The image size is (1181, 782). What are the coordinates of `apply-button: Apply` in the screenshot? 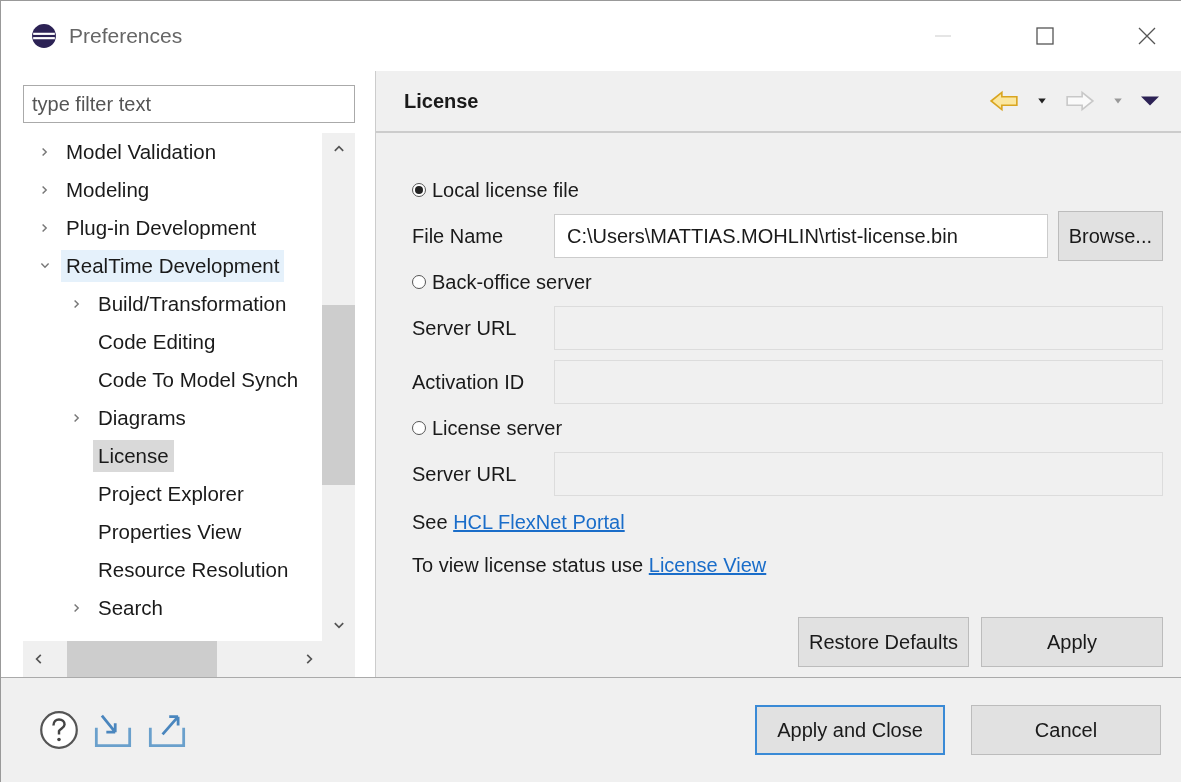 It's located at (1072, 642).